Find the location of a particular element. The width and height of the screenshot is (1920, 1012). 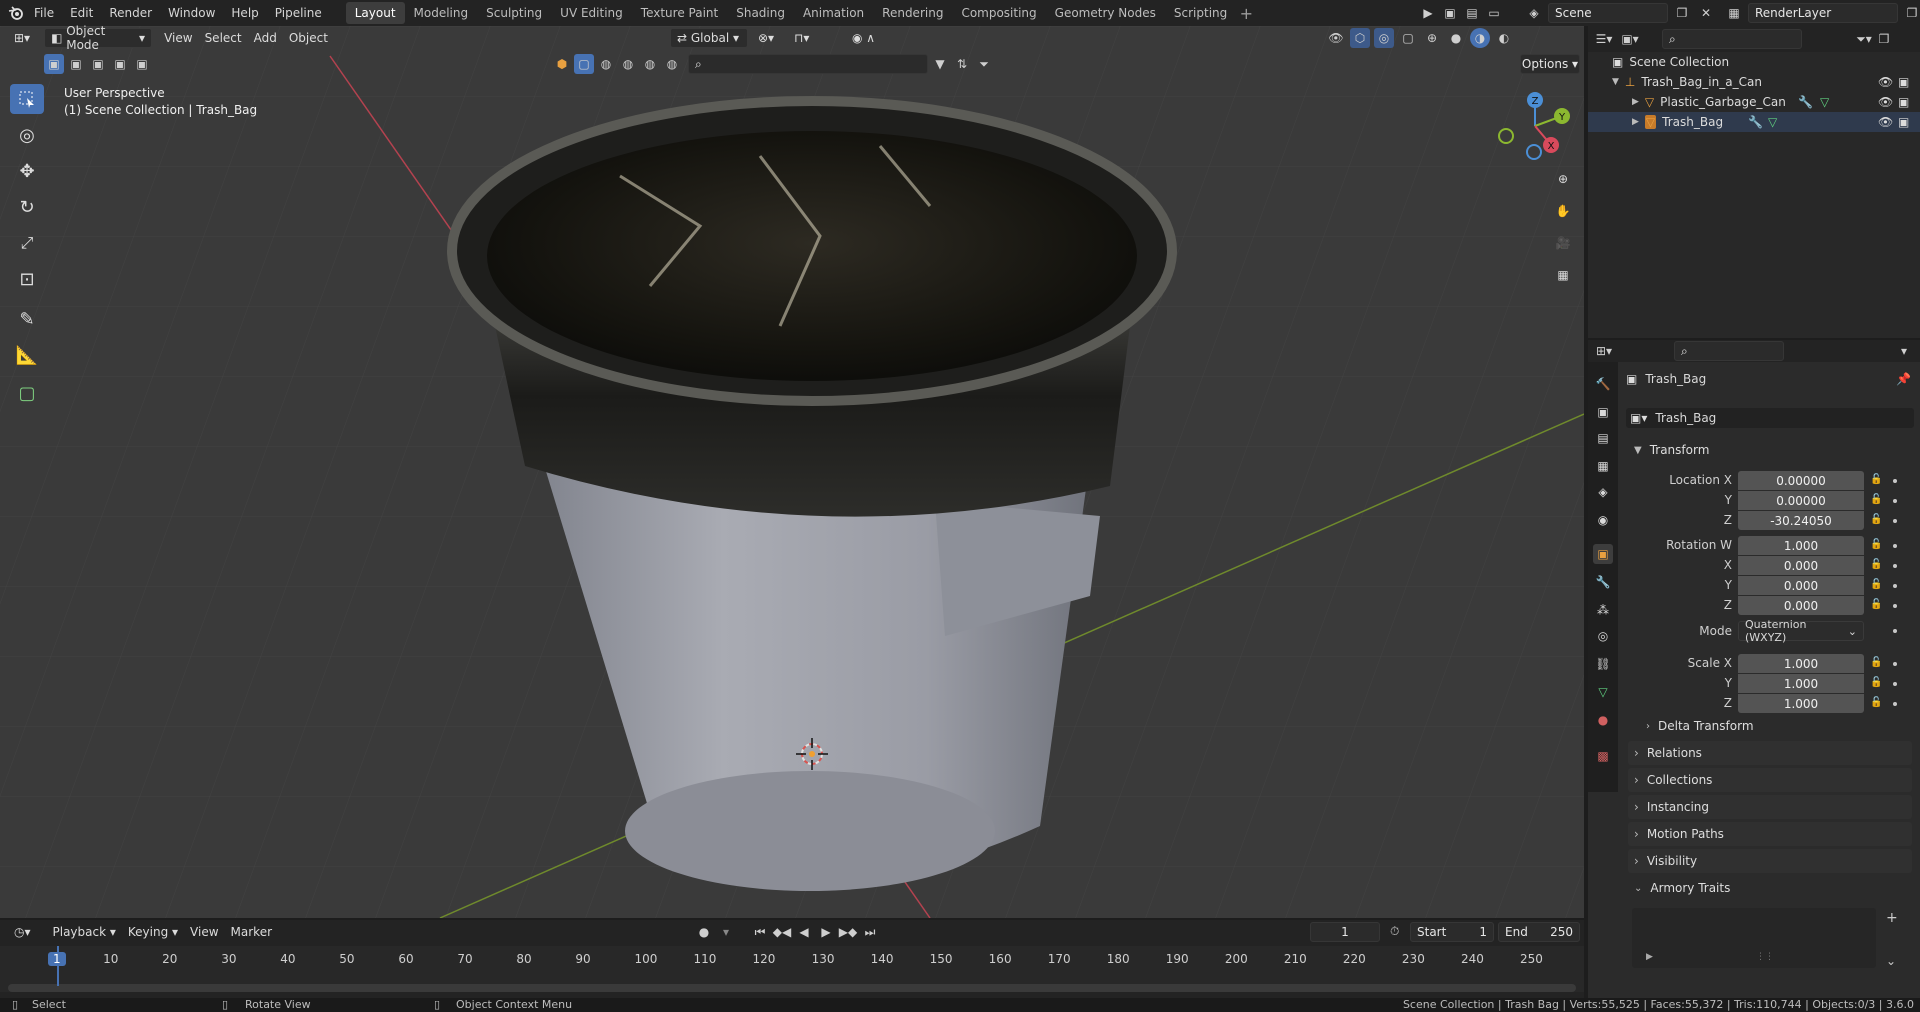

armory-traits-panel-header: ⌄ Armory Traits is located at coordinates (1770, 888).